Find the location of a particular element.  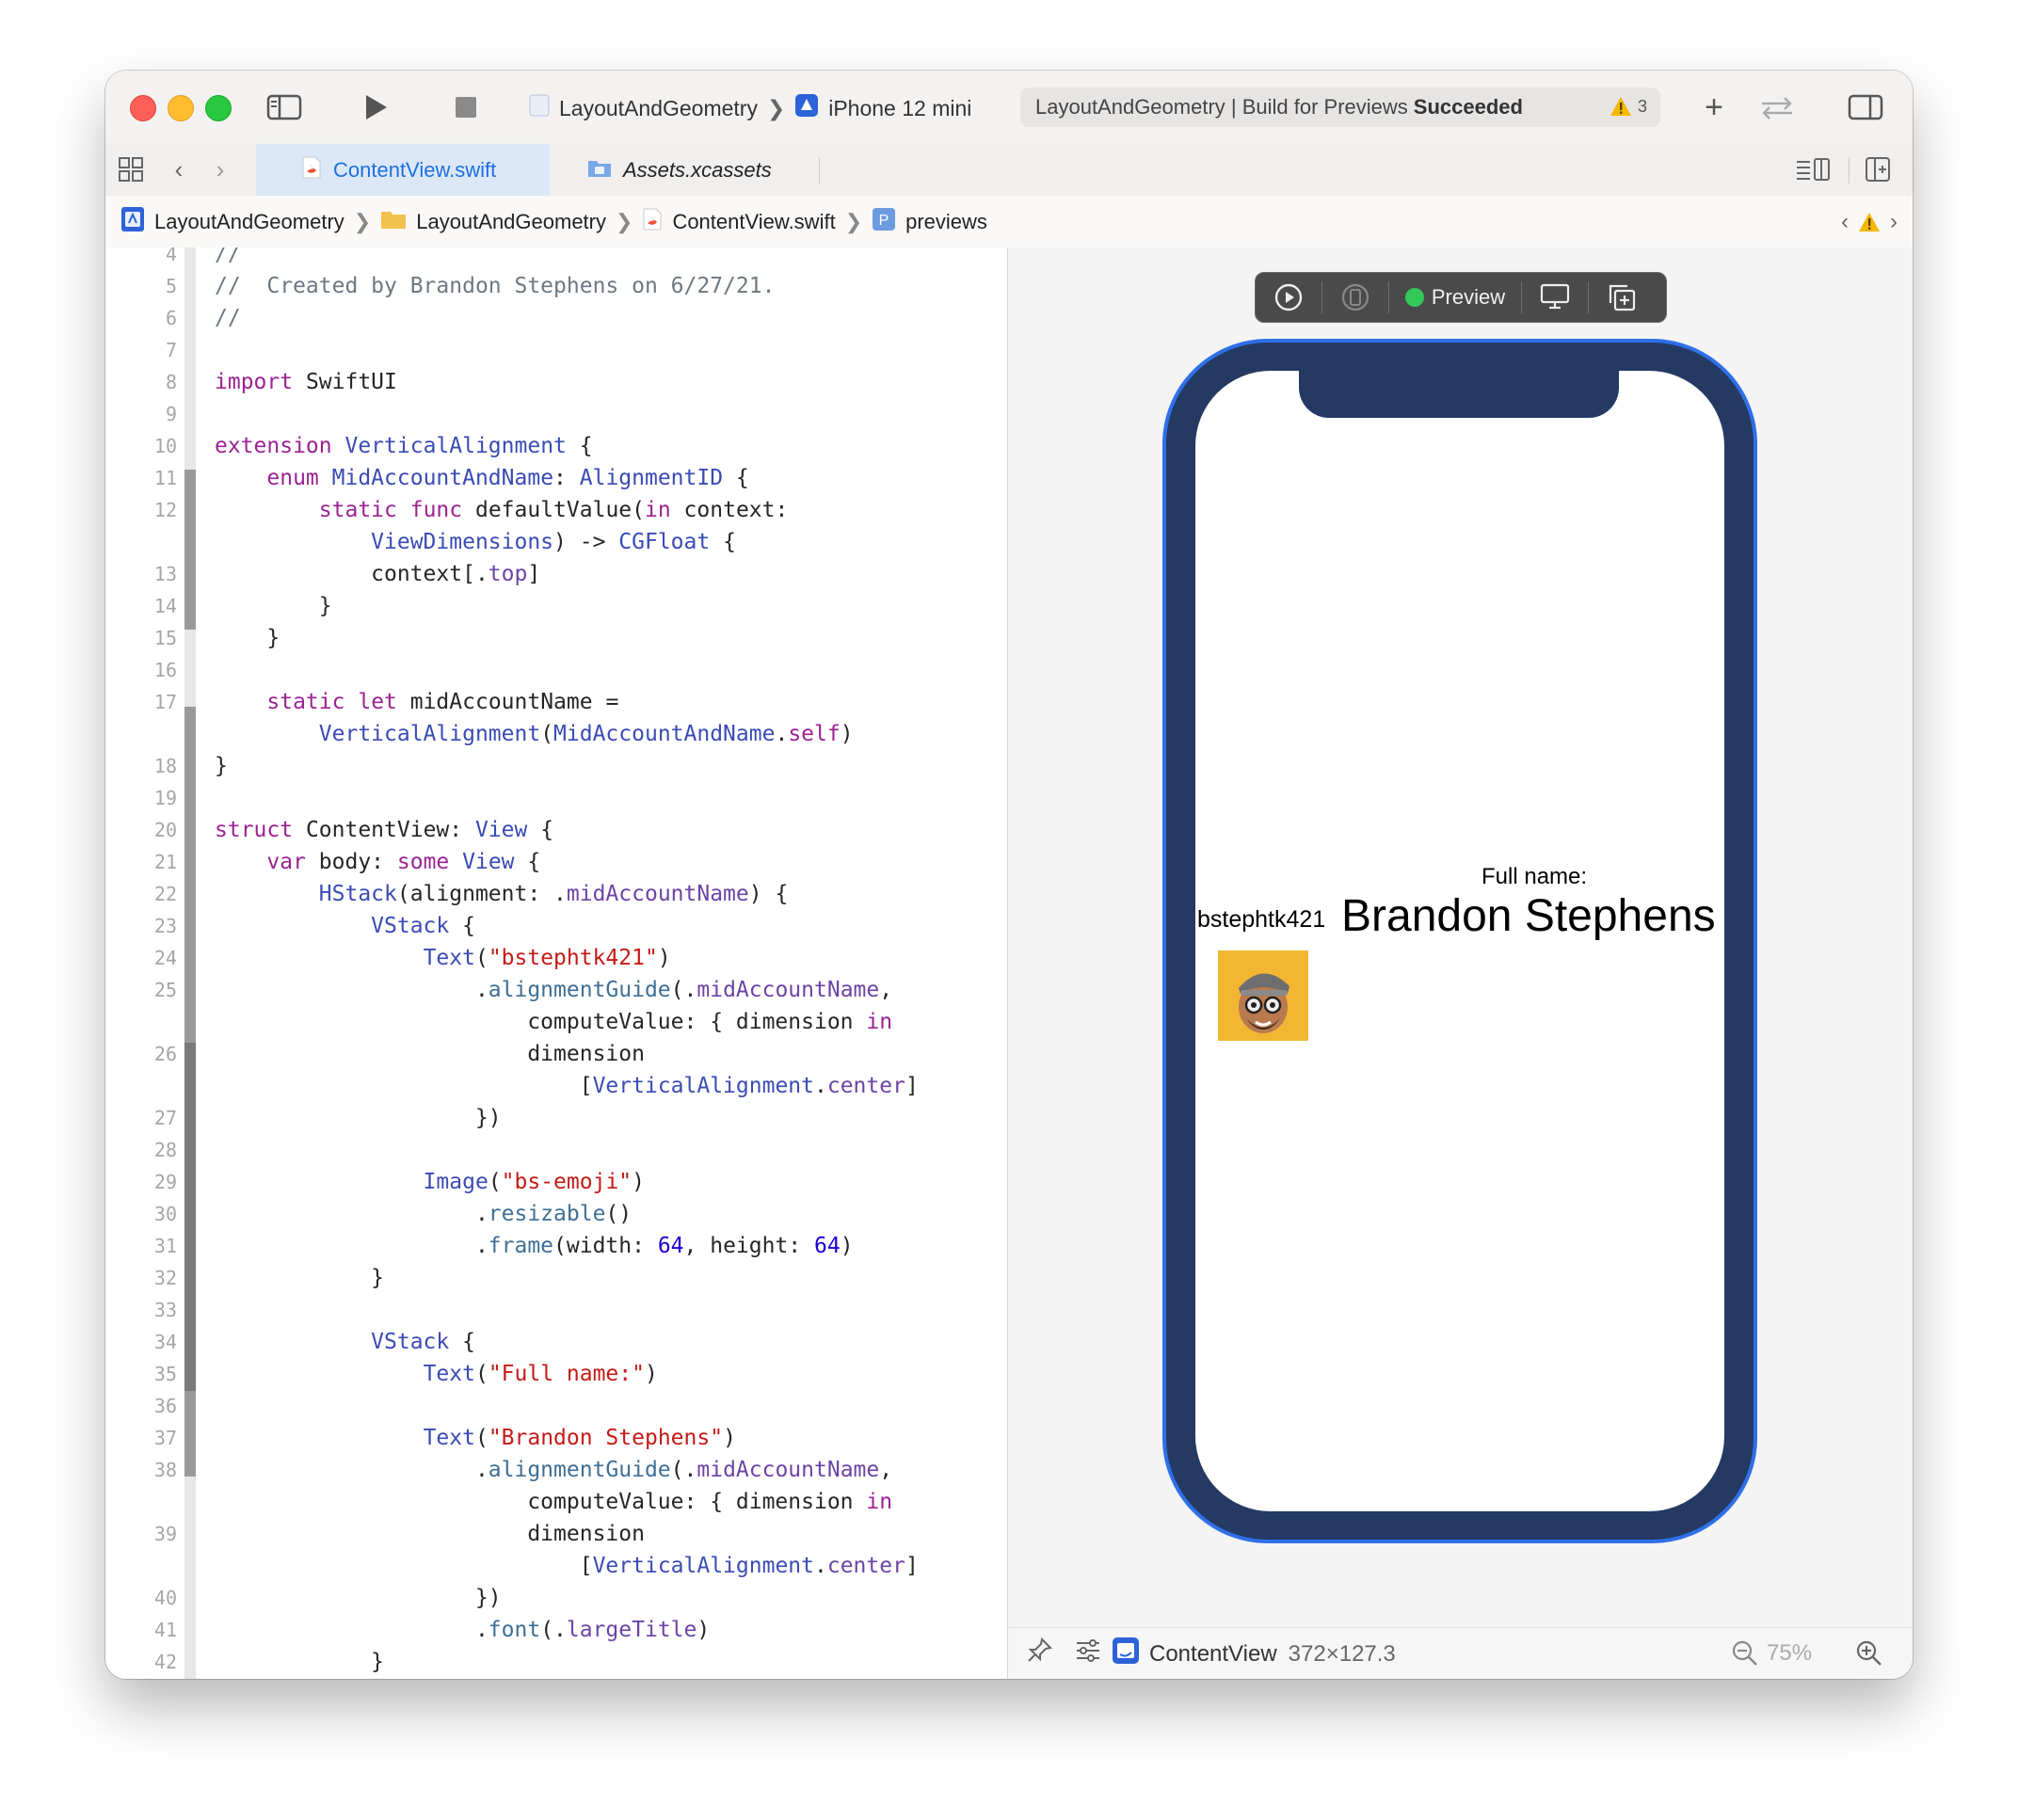

code-text: } is located at coordinates (300, 1662).